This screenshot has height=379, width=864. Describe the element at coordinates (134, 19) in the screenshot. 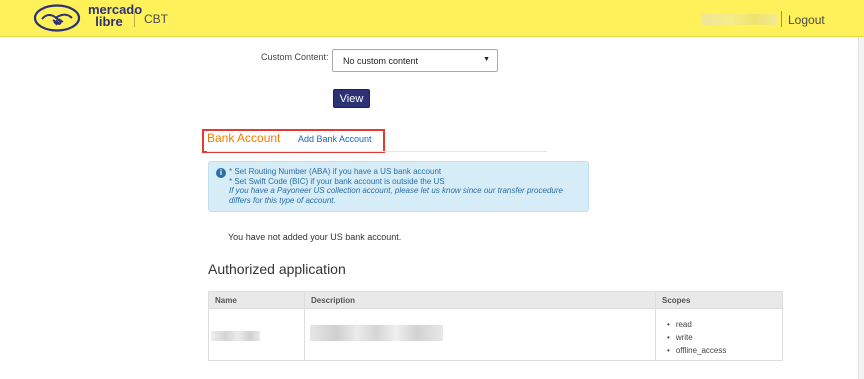

I see `header-divider` at that location.